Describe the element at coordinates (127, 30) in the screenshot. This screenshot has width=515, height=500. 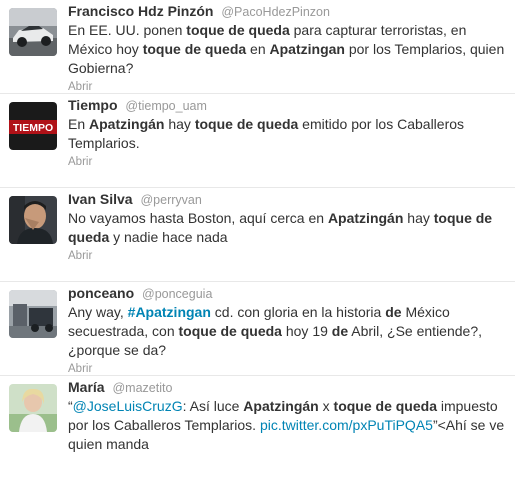
I see `tweet-text-segment: En EE. UU. ponen` at that location.